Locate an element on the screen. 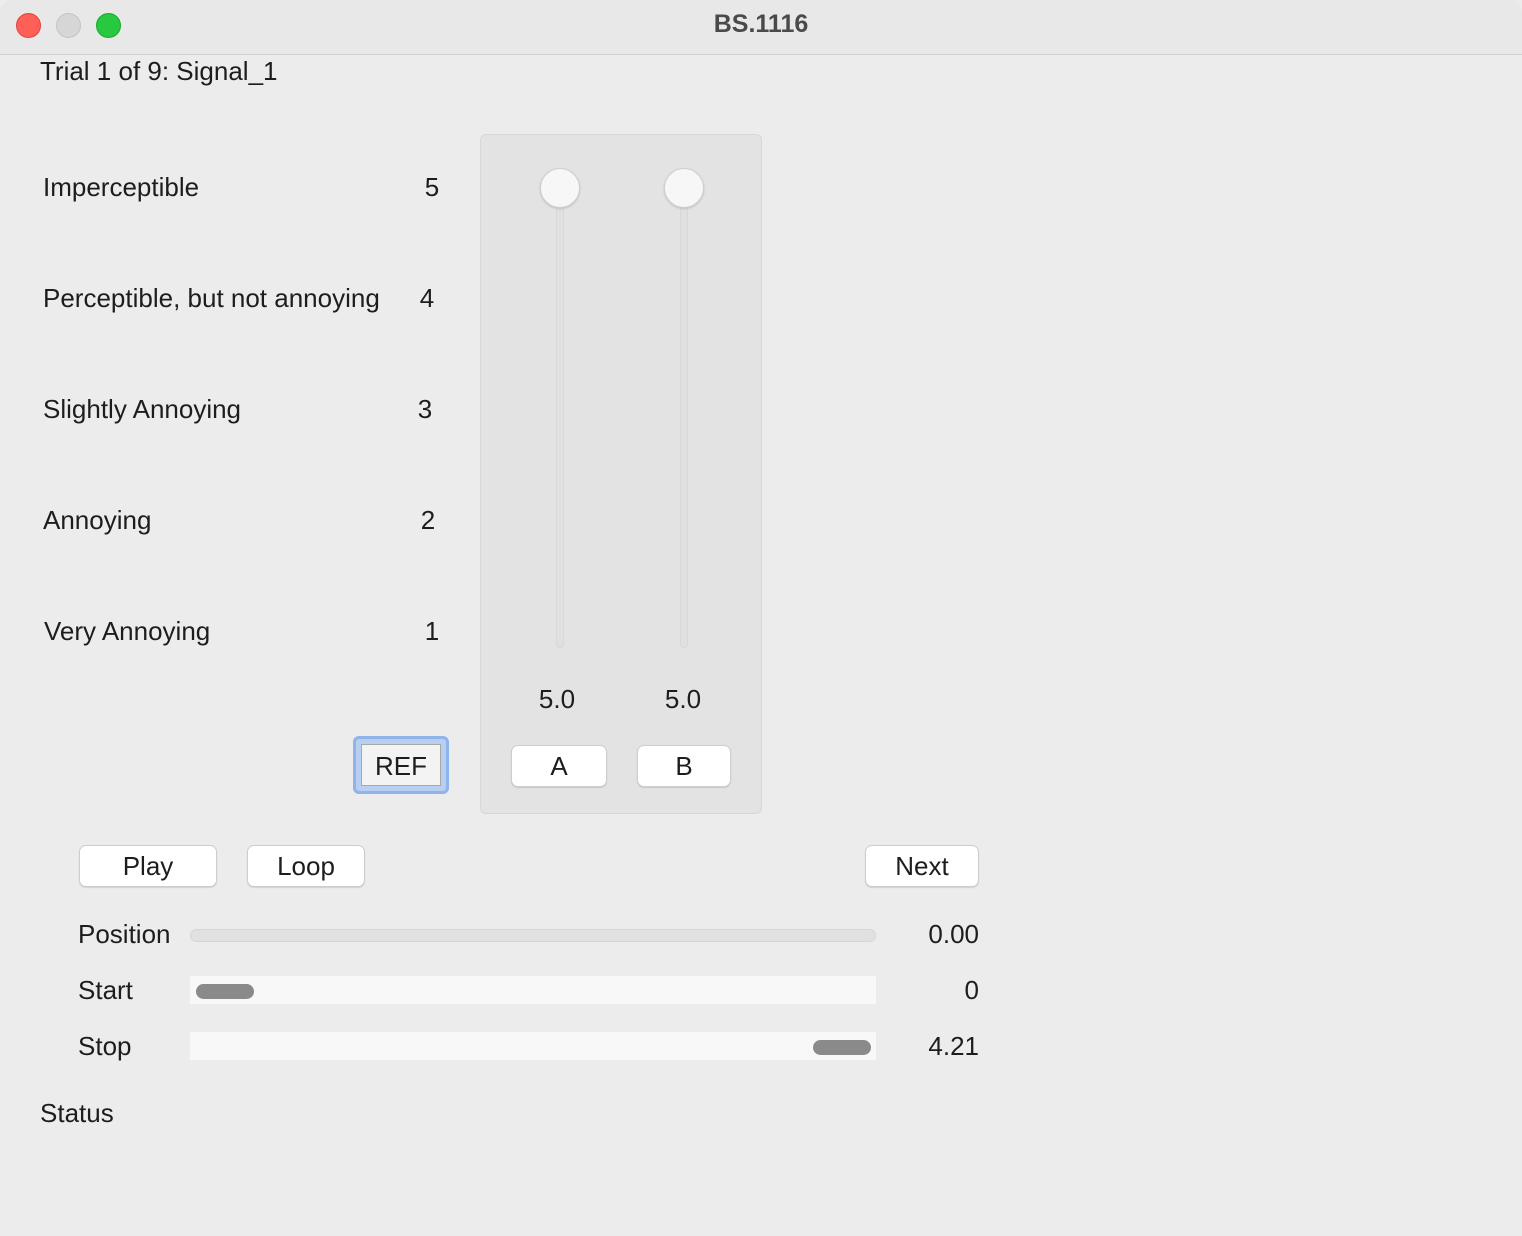 This screenshot has width=1522, height=1236. a-button: A is located at coordinates (559, 766).